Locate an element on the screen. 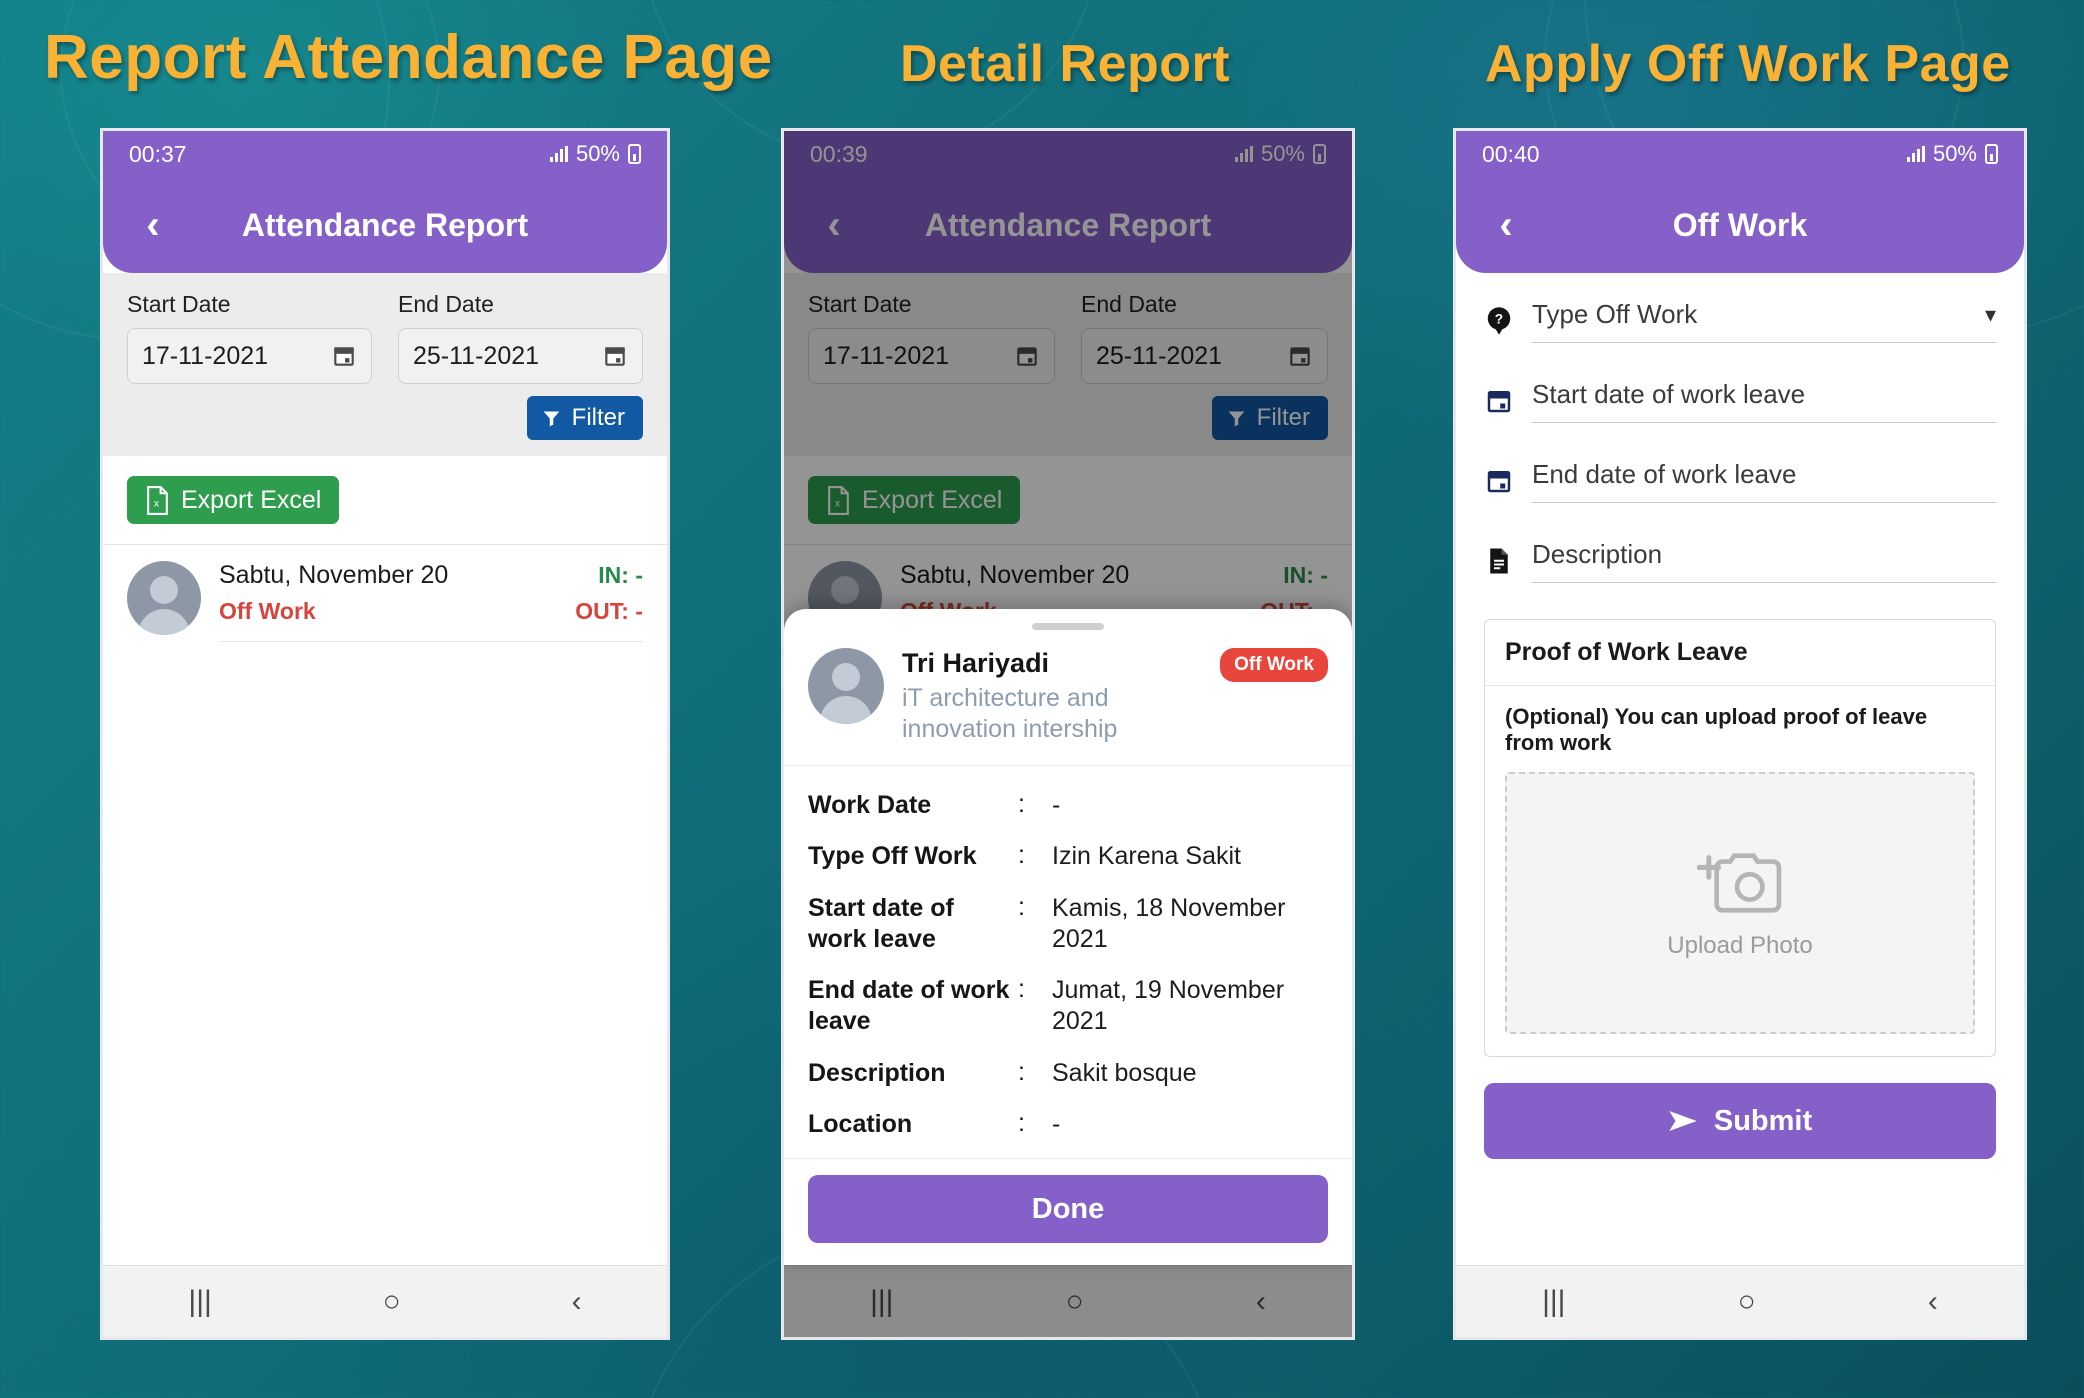 This screenshot has height=1398, width=2084. attendance-out: OUT: - is located at coordinates (609, 611).